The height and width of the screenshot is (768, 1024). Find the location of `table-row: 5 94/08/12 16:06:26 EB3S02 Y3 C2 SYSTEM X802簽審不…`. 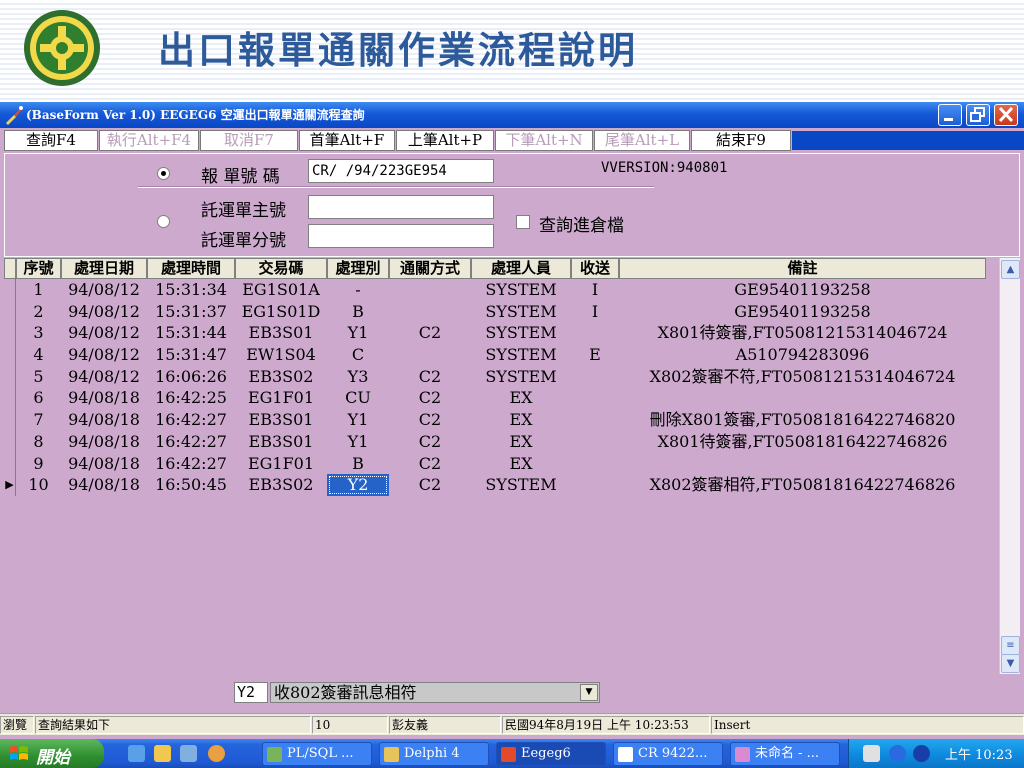

table-row: 5 94/08/12 16:06:26 EB3S02 Y3 C2 SYSTEM X802簽審不… is located at coordinates (495, 376).